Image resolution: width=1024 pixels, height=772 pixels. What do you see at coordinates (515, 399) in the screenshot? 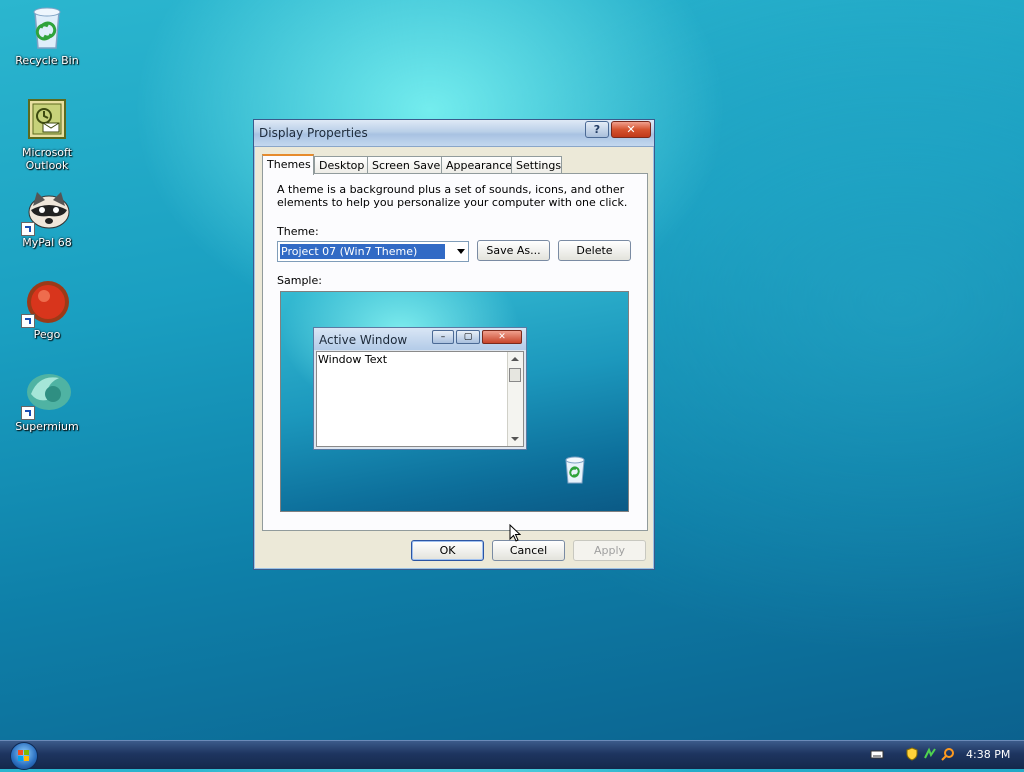
I see `sample-scrollbar` at bounding box center [515, 399].